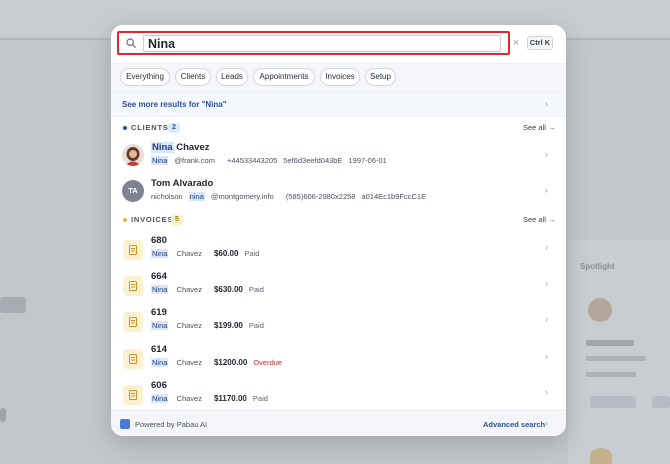 The image size is (670, 464). I want to click on invoice-number: 680, so click(159, 240).